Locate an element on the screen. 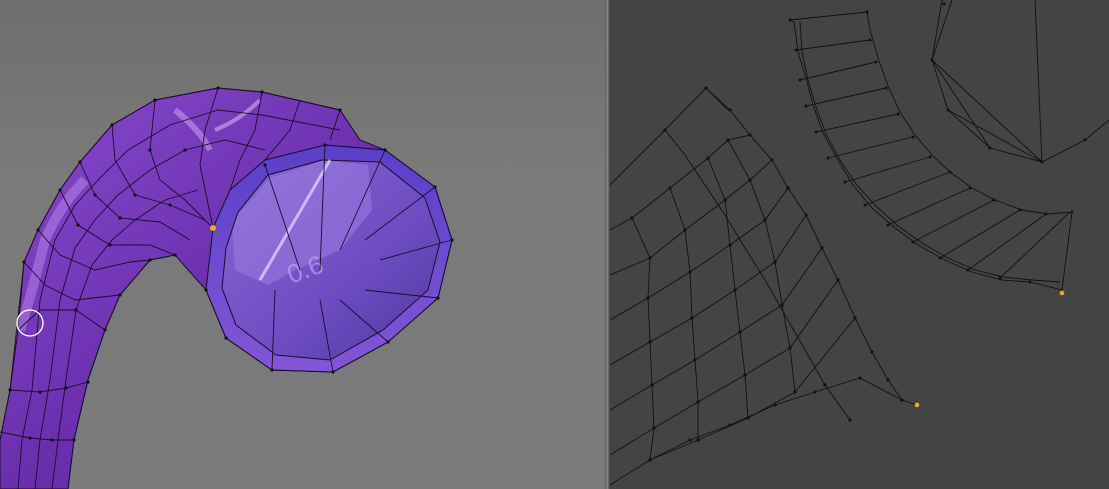 Image resolution: width=1109 pixels, height=489 pixels. uv-island-cap-polygon is located at coordinates (1020, 82).